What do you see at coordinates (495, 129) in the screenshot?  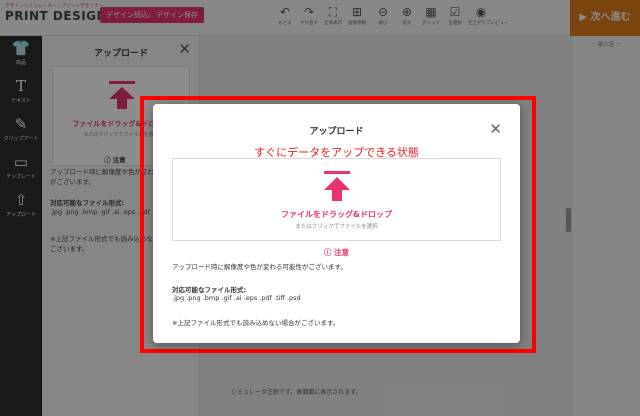 I see `close-icon: ✕` at bounding box center [495, 129].